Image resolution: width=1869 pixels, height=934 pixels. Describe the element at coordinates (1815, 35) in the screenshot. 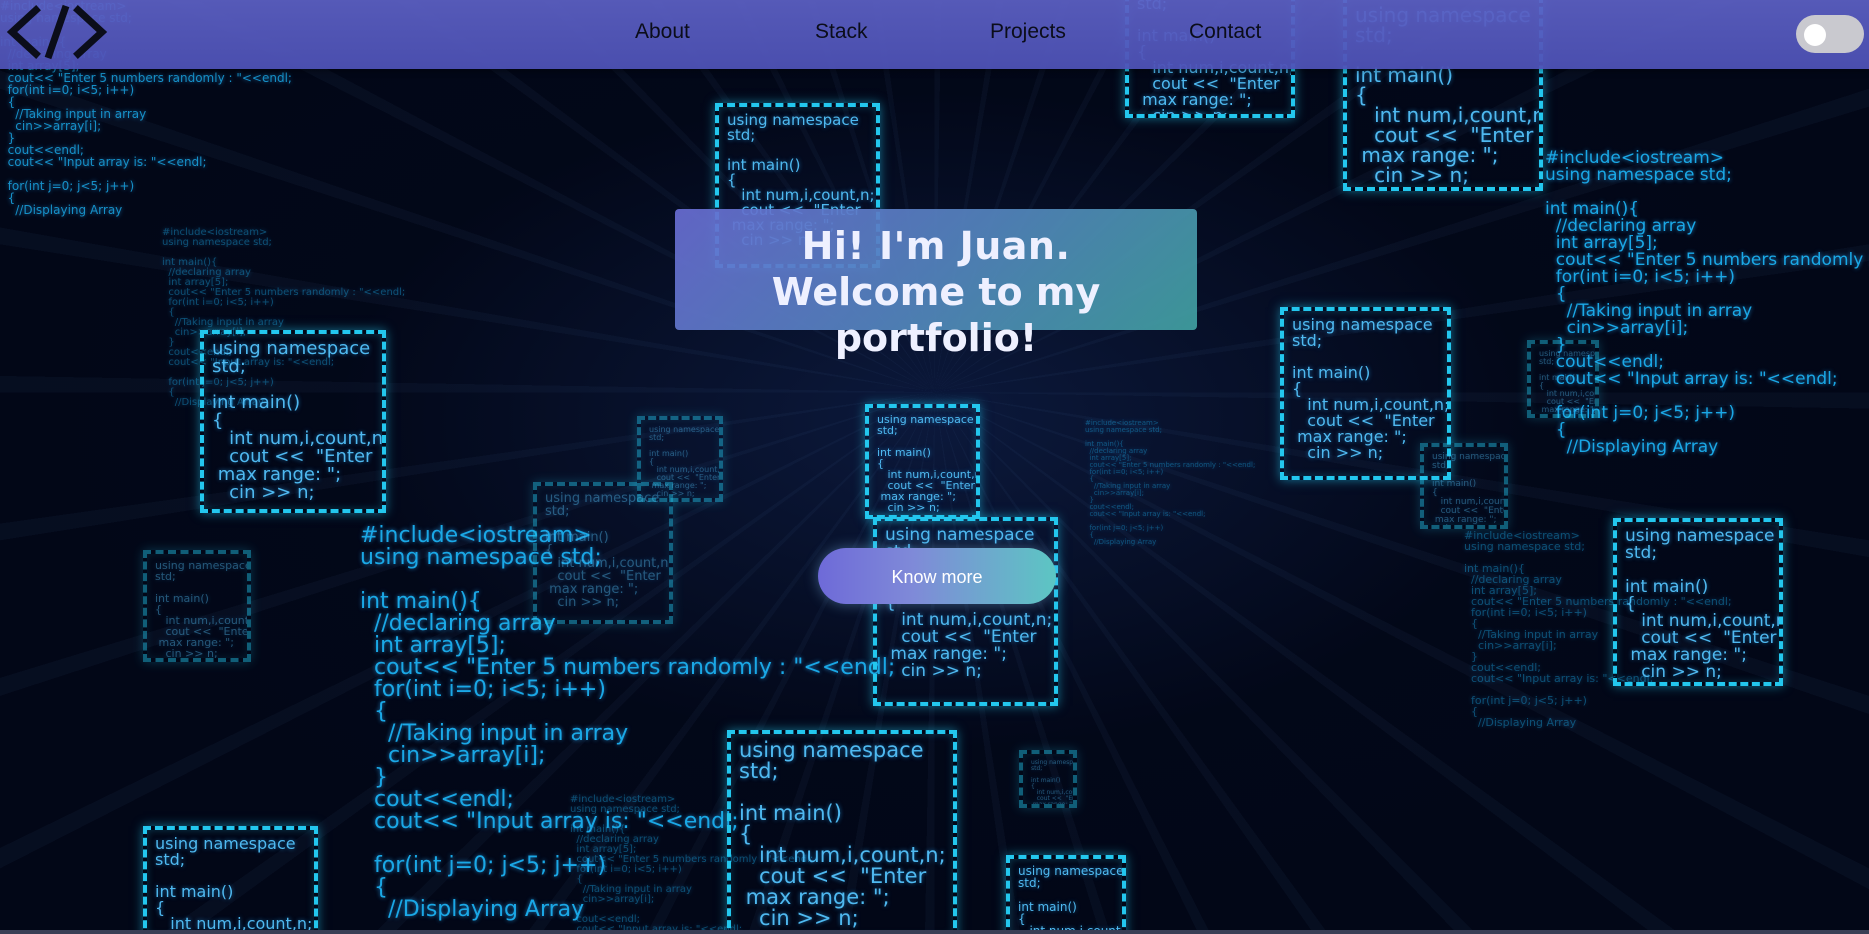

I see `toggle-knob` at that location.